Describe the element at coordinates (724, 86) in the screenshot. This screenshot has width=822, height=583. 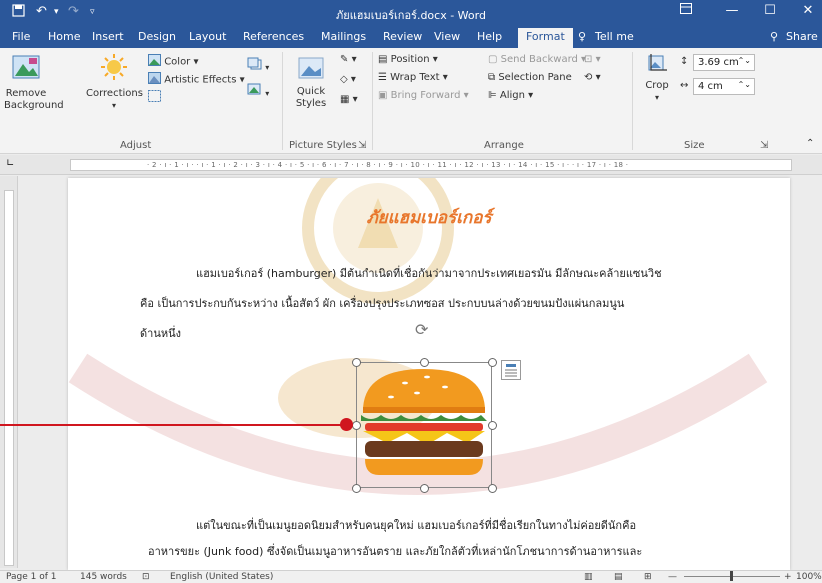
I see `width-field: 4 cm ⌃⌄` at that location.